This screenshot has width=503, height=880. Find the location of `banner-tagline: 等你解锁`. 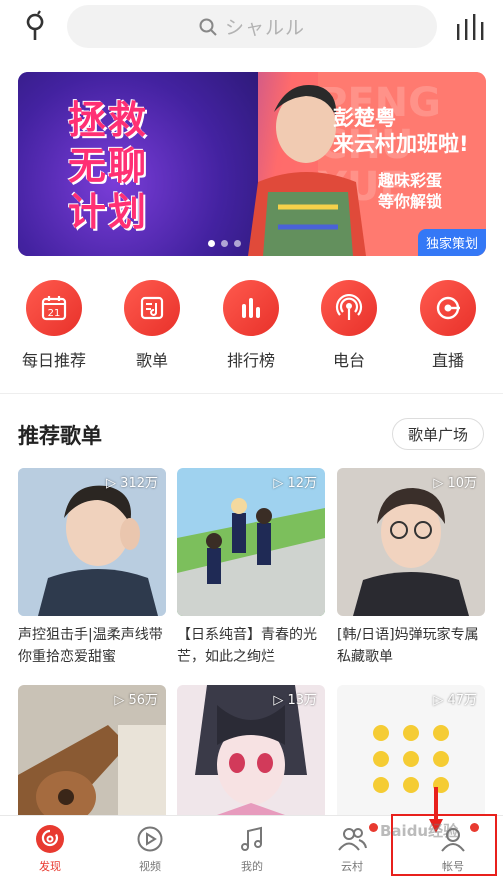

banner-tagline: 等你解锁 is located at coordinates (410, 201).